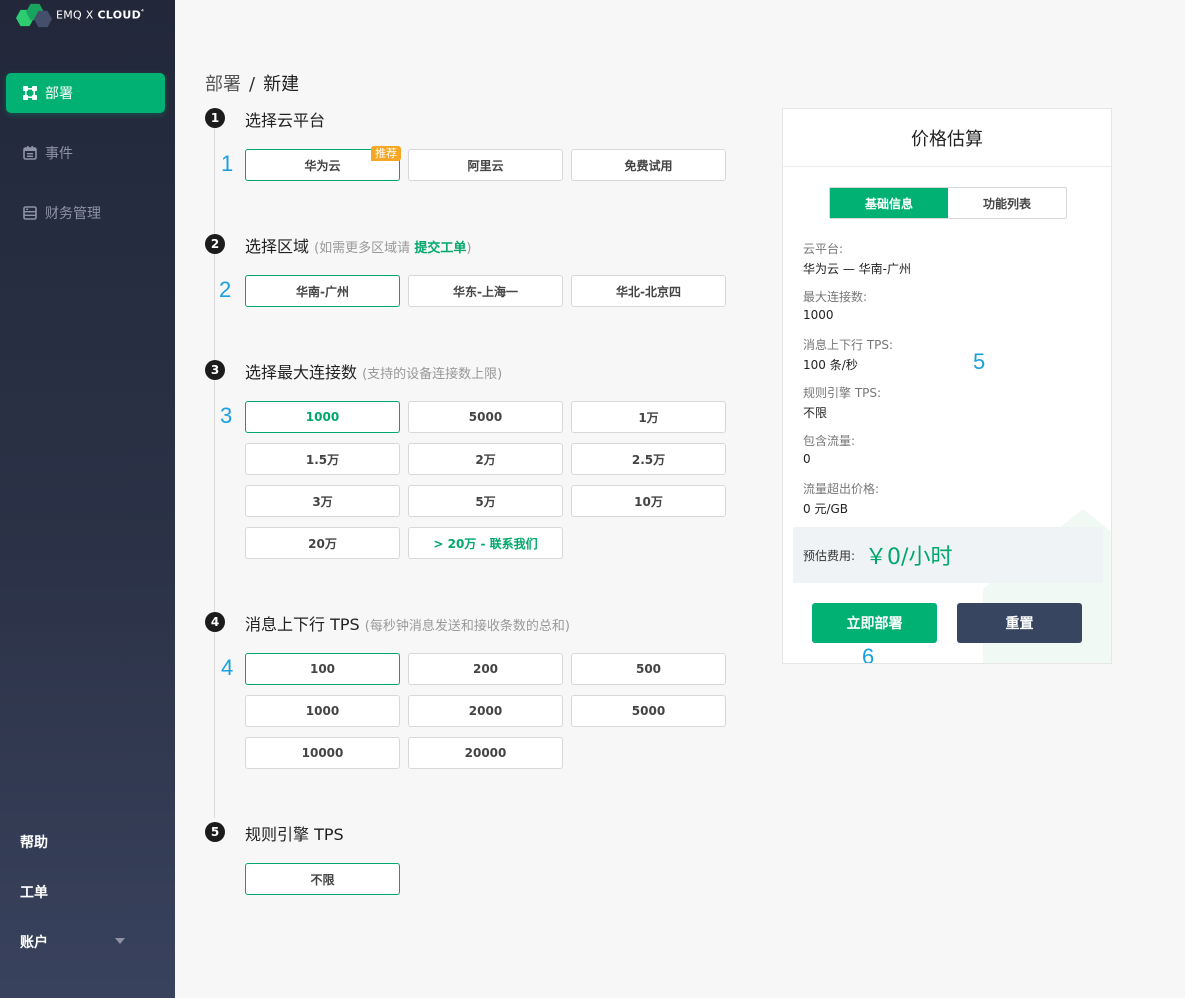 This screenshot has width=1185, height=998. I want to click on step-5-title: 规则引擎 TPS, so click(294, 834).